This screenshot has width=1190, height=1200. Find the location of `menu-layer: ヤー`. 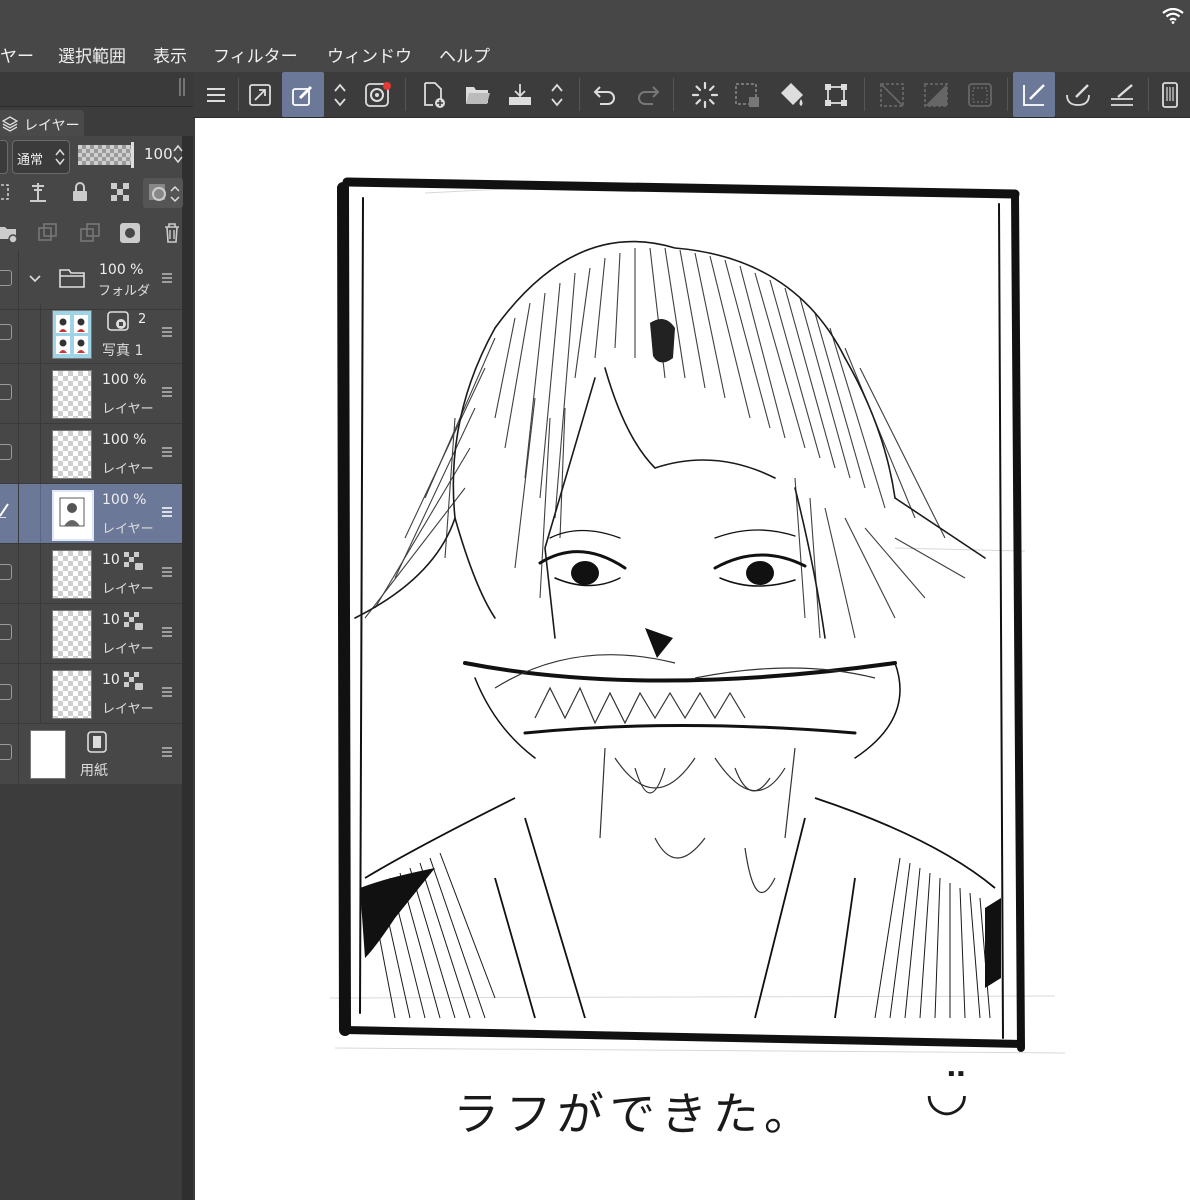

menu-layer: ヤー is located at coordinates (17, 54).